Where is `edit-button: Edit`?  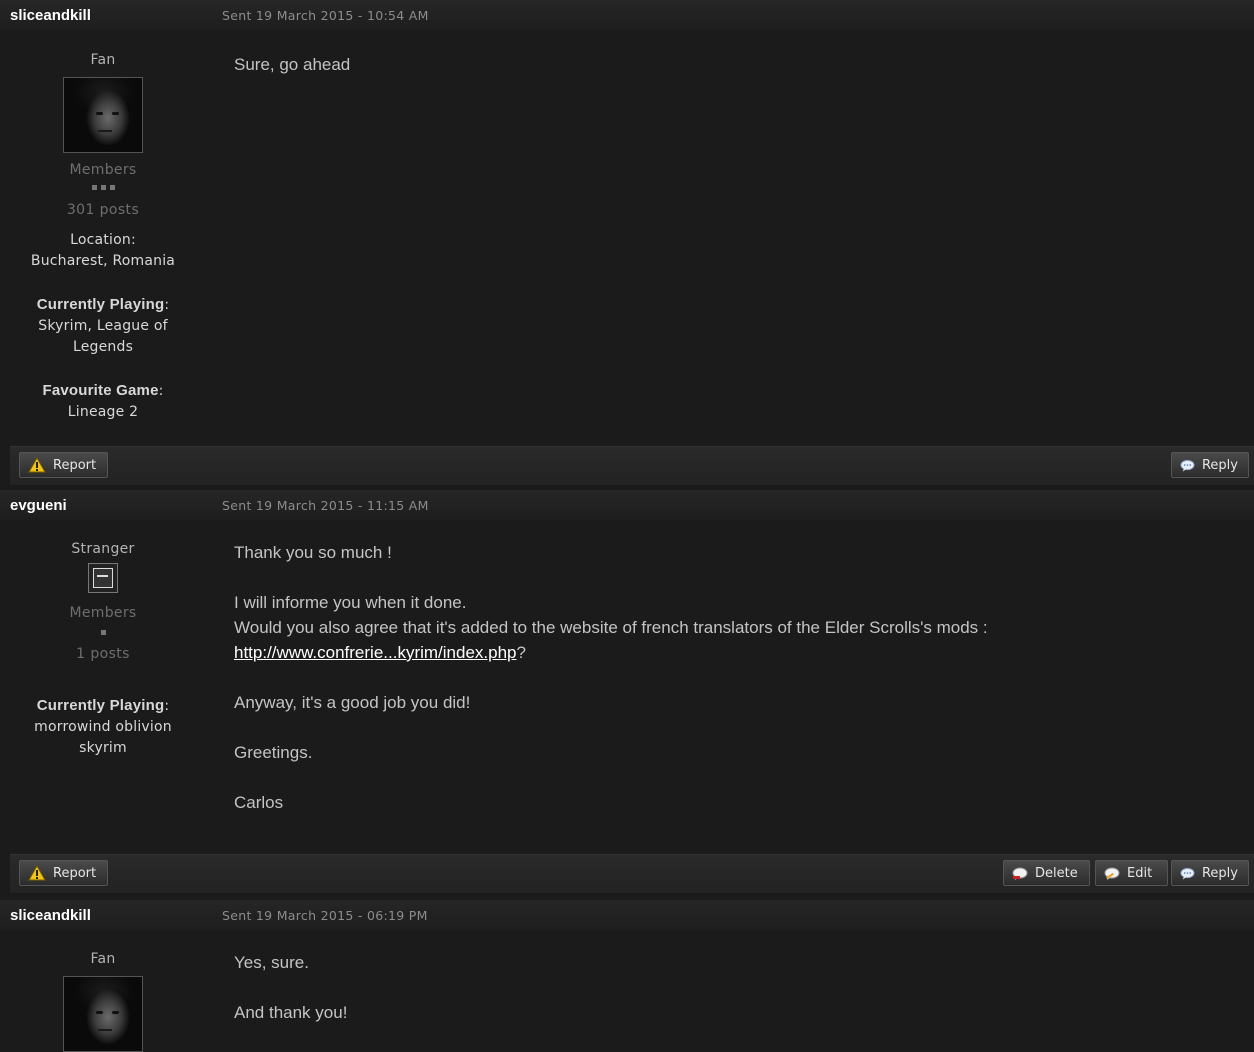
edit-button: Edit is located at coordinates (1131, 873).